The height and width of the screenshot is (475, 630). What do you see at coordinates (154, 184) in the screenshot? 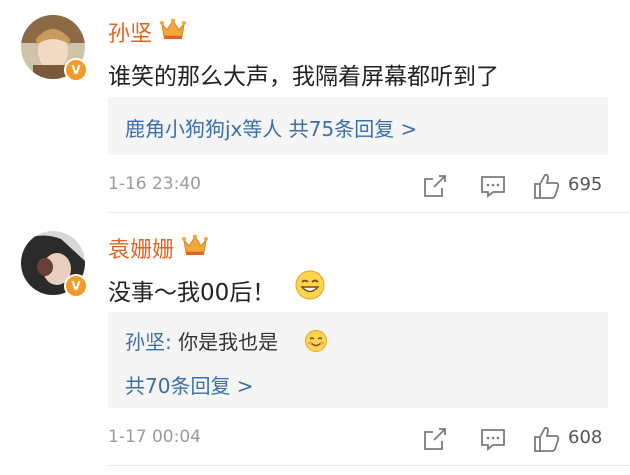
I see `timestamp: 1-16 23:40` at bounding box center [154, 184].